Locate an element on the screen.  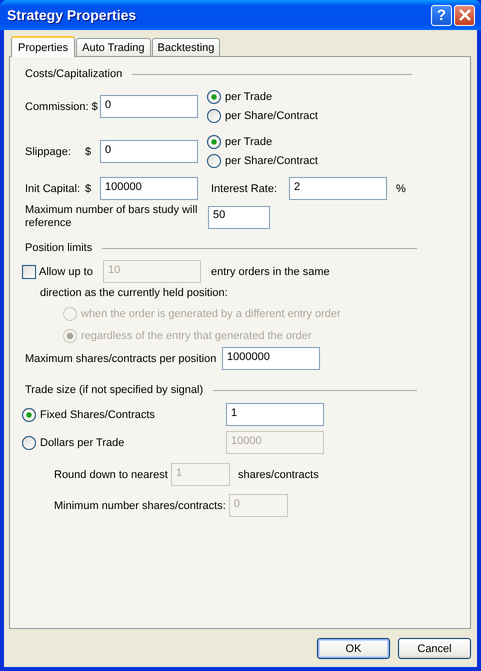
option-label: when the order is generated by a different entry order is located at coordinates (211, 314).